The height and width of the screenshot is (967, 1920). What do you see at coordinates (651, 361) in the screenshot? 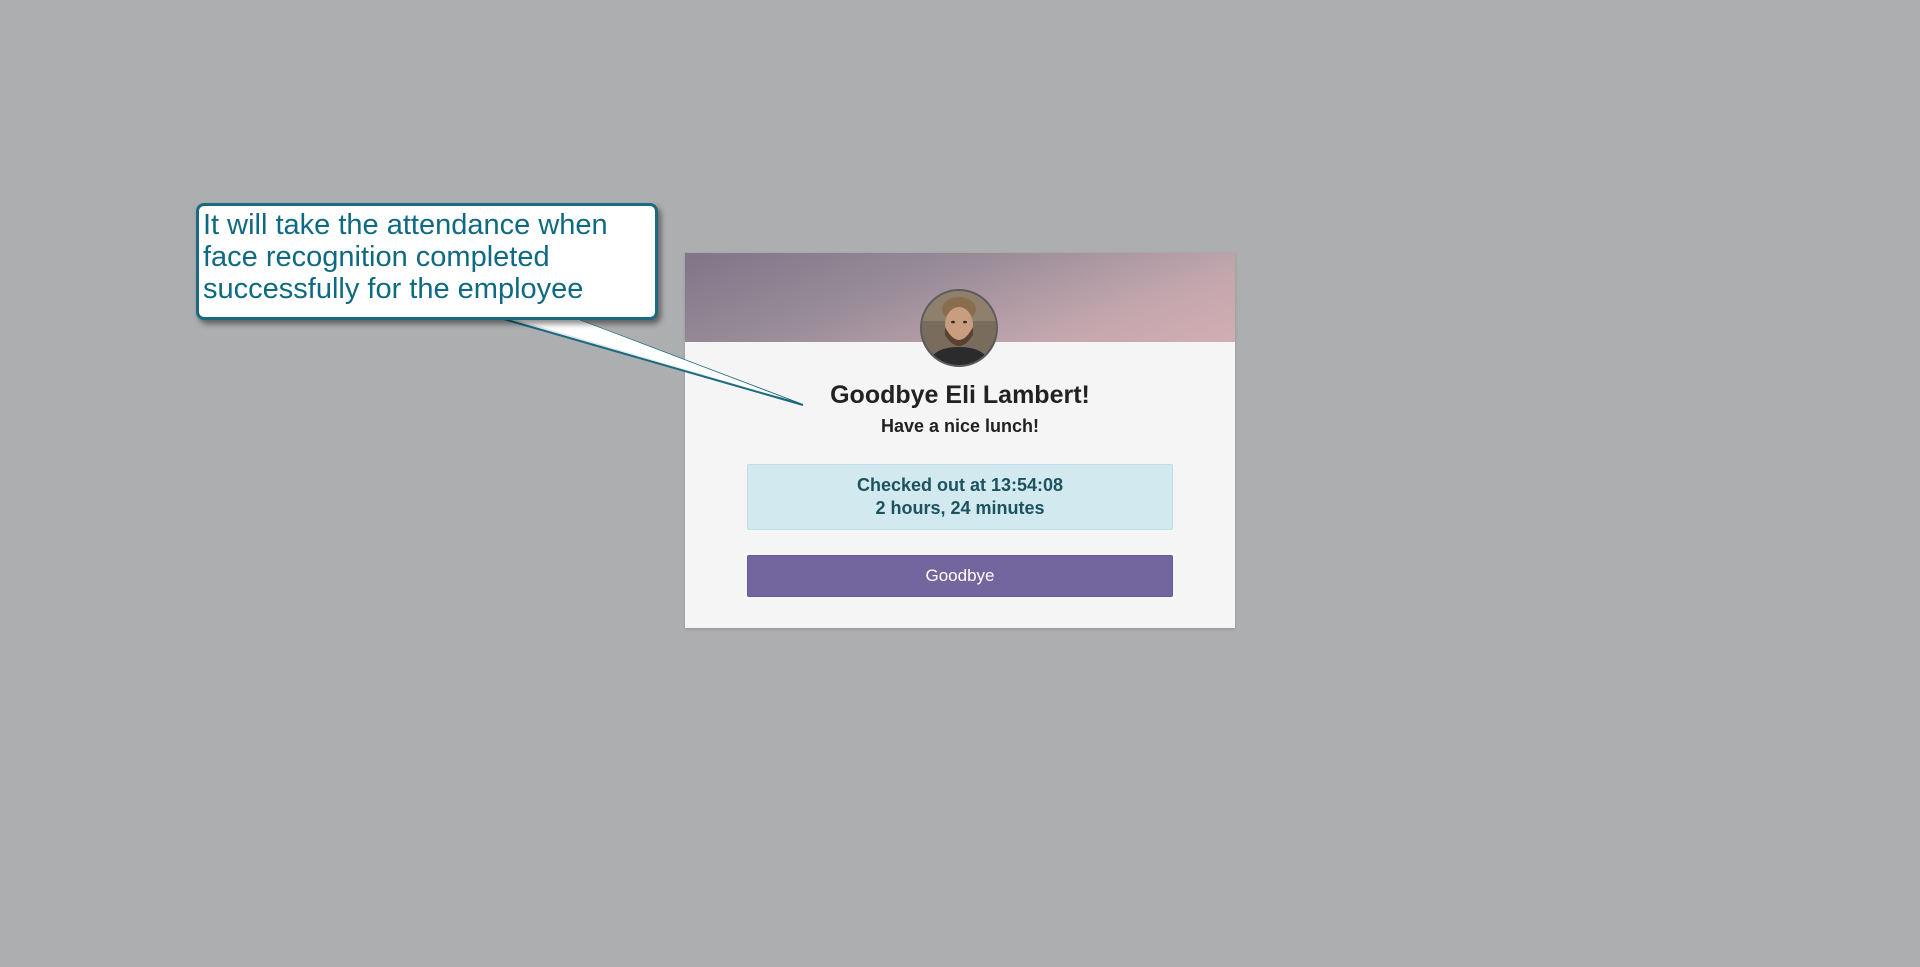
I see `callout-pointer` at bounding box center [651, 361].